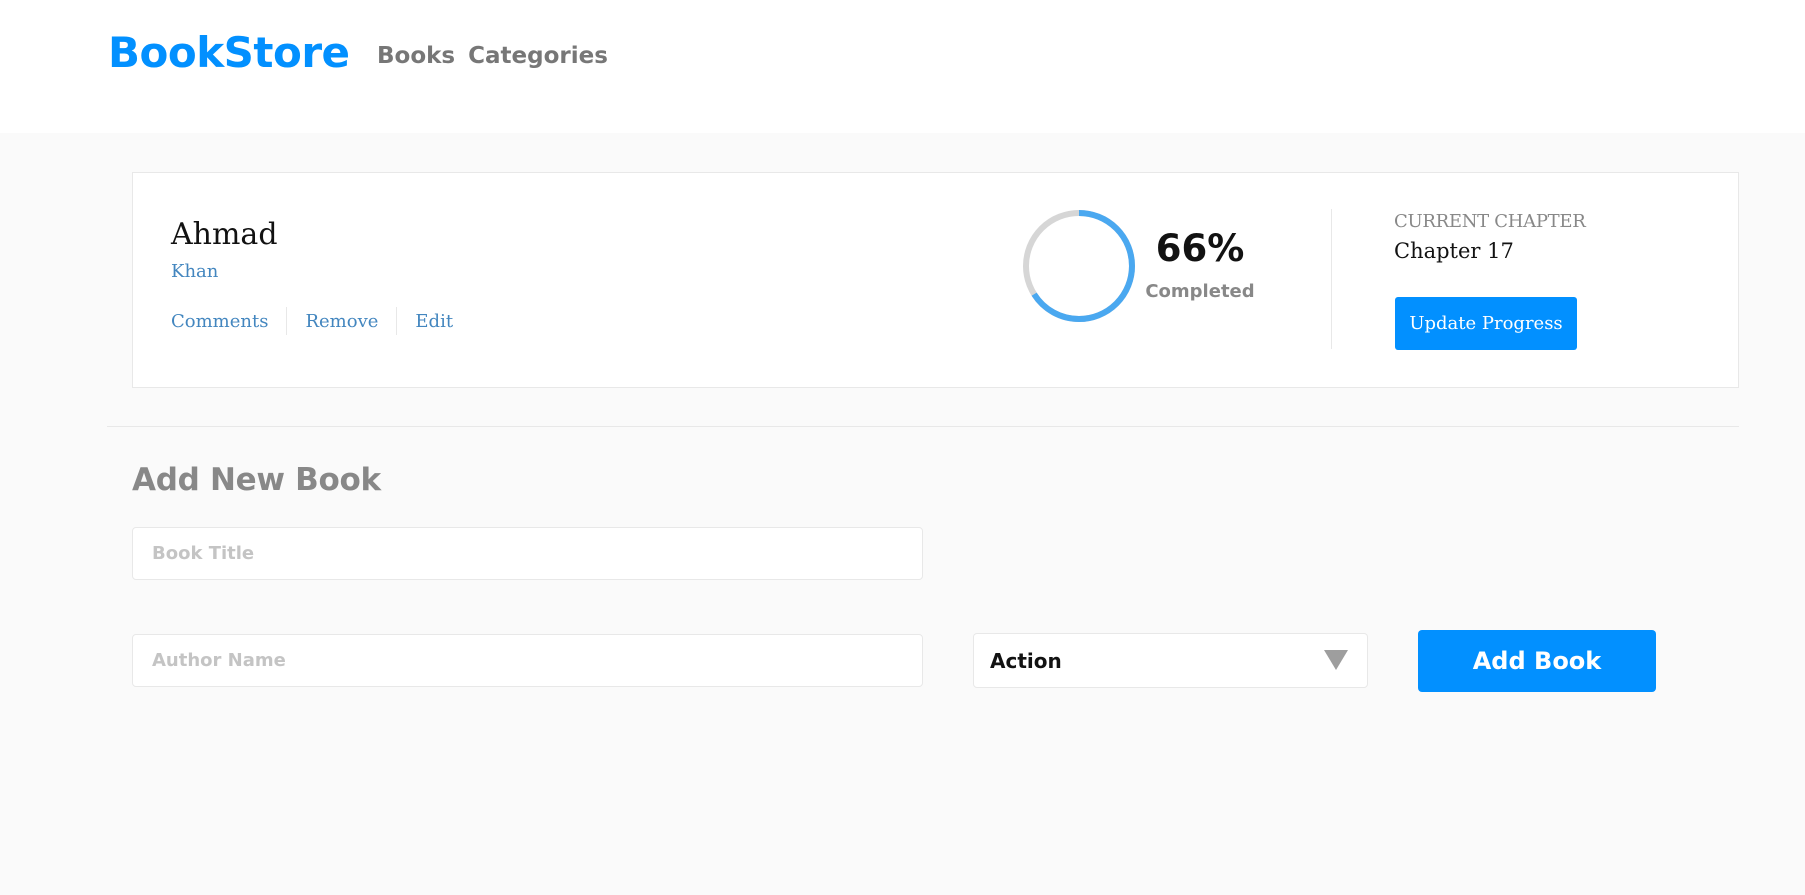  What do you see at coordinates (1170, 660) in the screenshot?
I see `category-select: Action` at bounding box center [1170, 660].